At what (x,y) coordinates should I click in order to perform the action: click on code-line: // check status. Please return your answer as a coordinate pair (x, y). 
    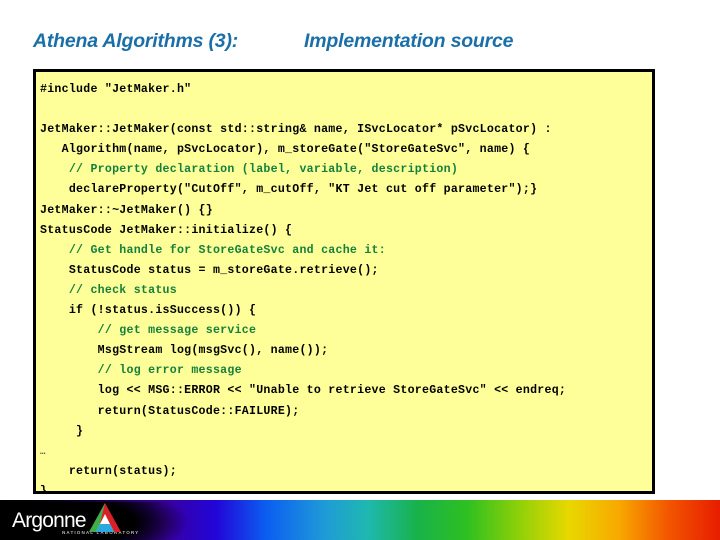
    Looking at the image, I should click on (108, 290).